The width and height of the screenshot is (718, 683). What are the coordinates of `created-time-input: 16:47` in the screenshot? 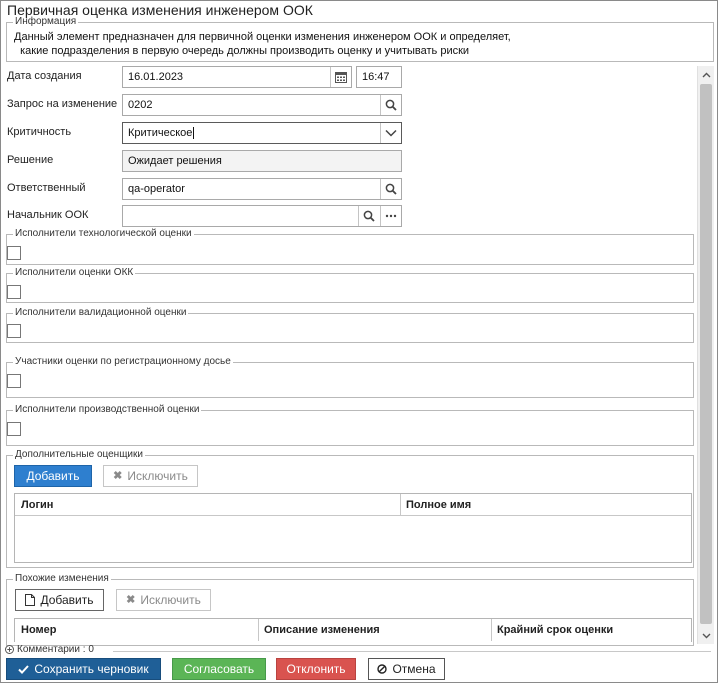 It's located at (379, 77).